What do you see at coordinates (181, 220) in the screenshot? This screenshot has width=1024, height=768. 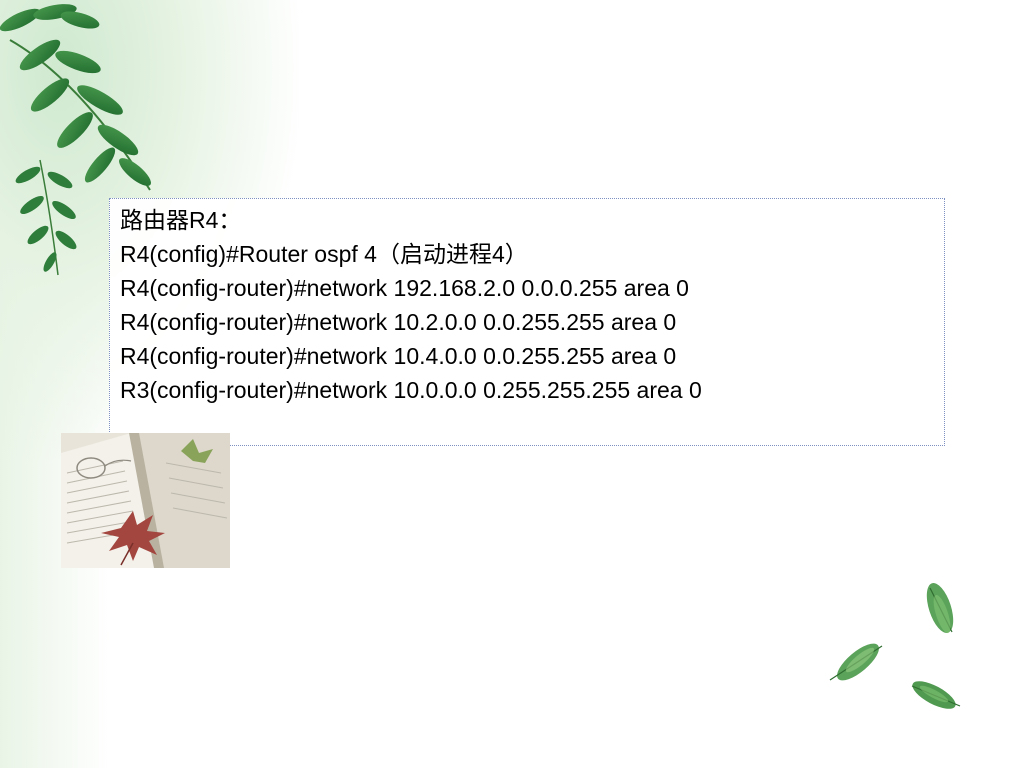 I see `router-heading: 路由器R4：` at bounding box center [181, 220].